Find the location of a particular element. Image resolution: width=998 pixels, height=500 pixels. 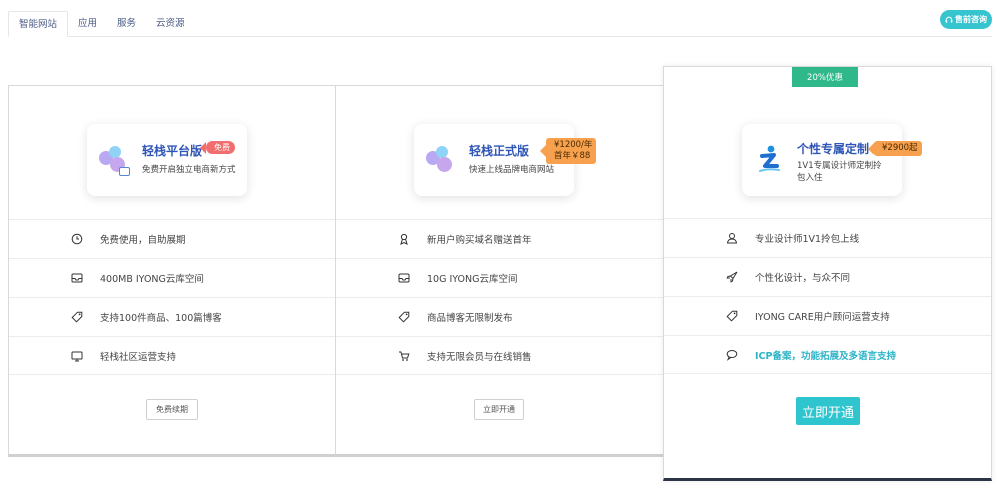

feature-text: 专业设计师1V1拎包上线 is located at coordinates (807, 239).